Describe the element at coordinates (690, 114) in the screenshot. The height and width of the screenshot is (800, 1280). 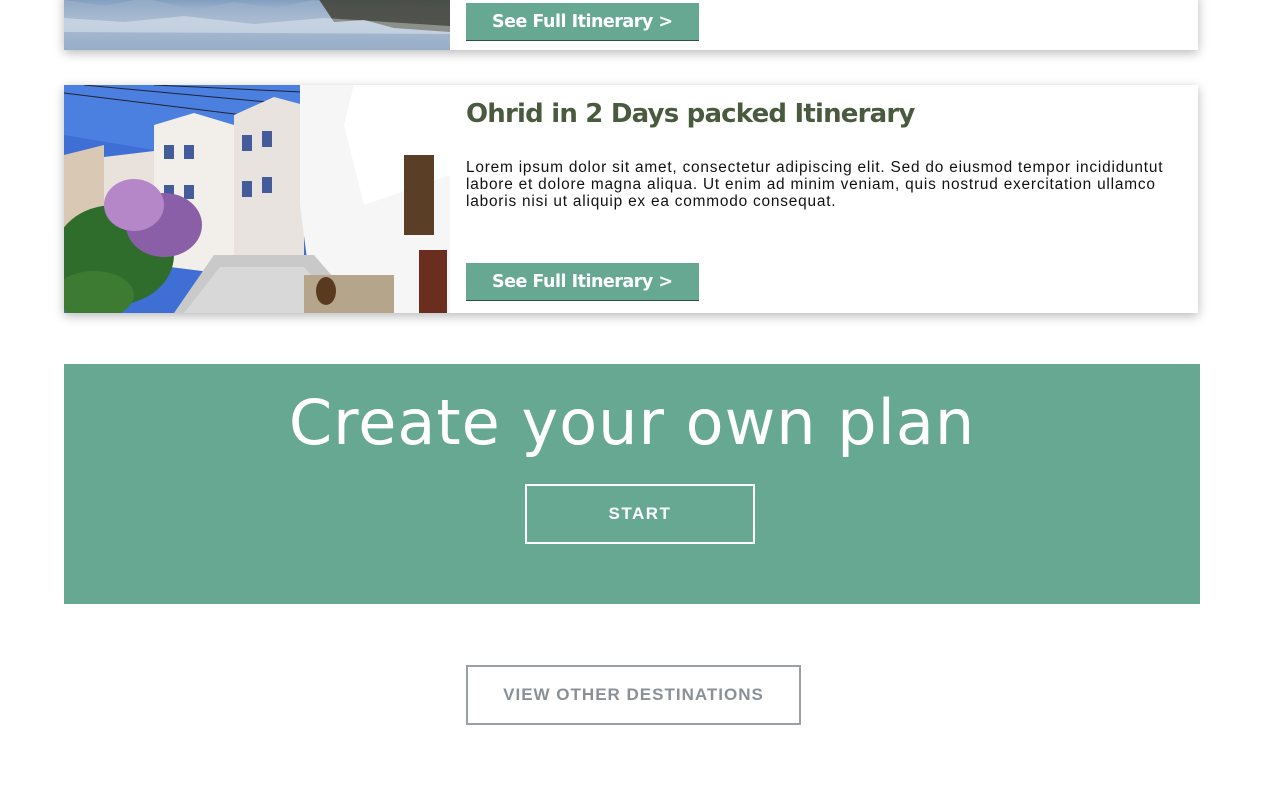
I see `itinerary-title: Ohrid in 2 Days packed Itinerary` at that location.